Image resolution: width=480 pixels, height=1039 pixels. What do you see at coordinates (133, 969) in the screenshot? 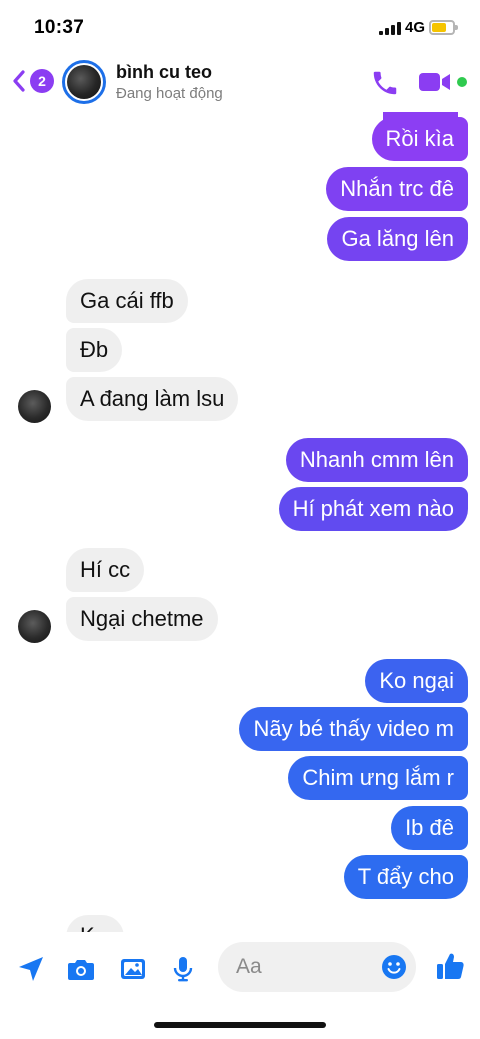
I see `photo-gallery-icon` at bounding box center [133, 969].